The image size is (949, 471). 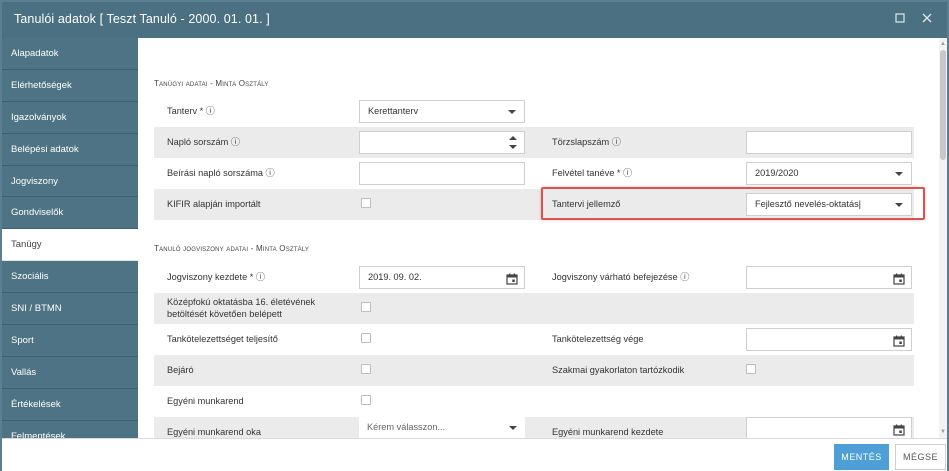 What do you see at coordinates (214, 204) in the screenshot?
I see `kifir-label: KIFIR alapján importált` at bounding box center [214, 204].